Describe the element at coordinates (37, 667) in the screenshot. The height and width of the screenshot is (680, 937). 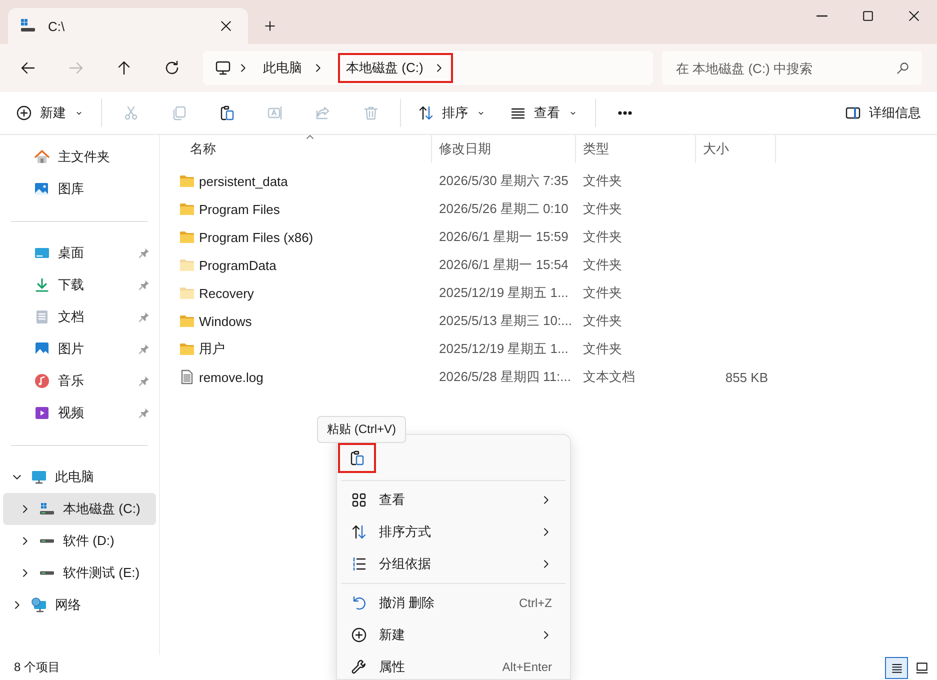
I see `item-count: 8 个项目` at that location.